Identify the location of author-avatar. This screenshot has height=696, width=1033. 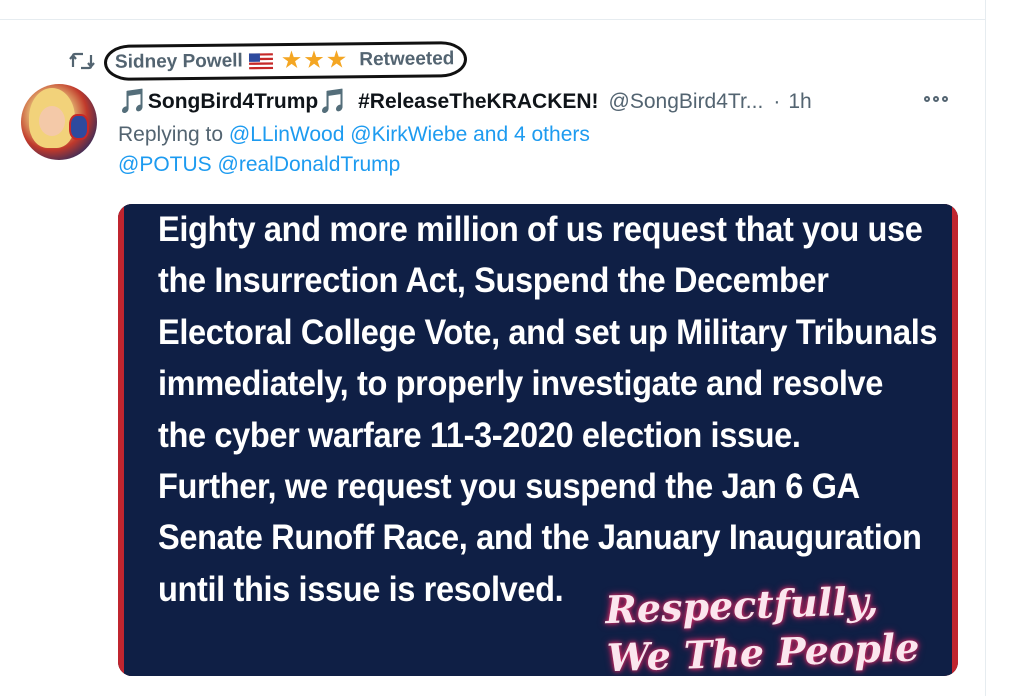
(59, 122).